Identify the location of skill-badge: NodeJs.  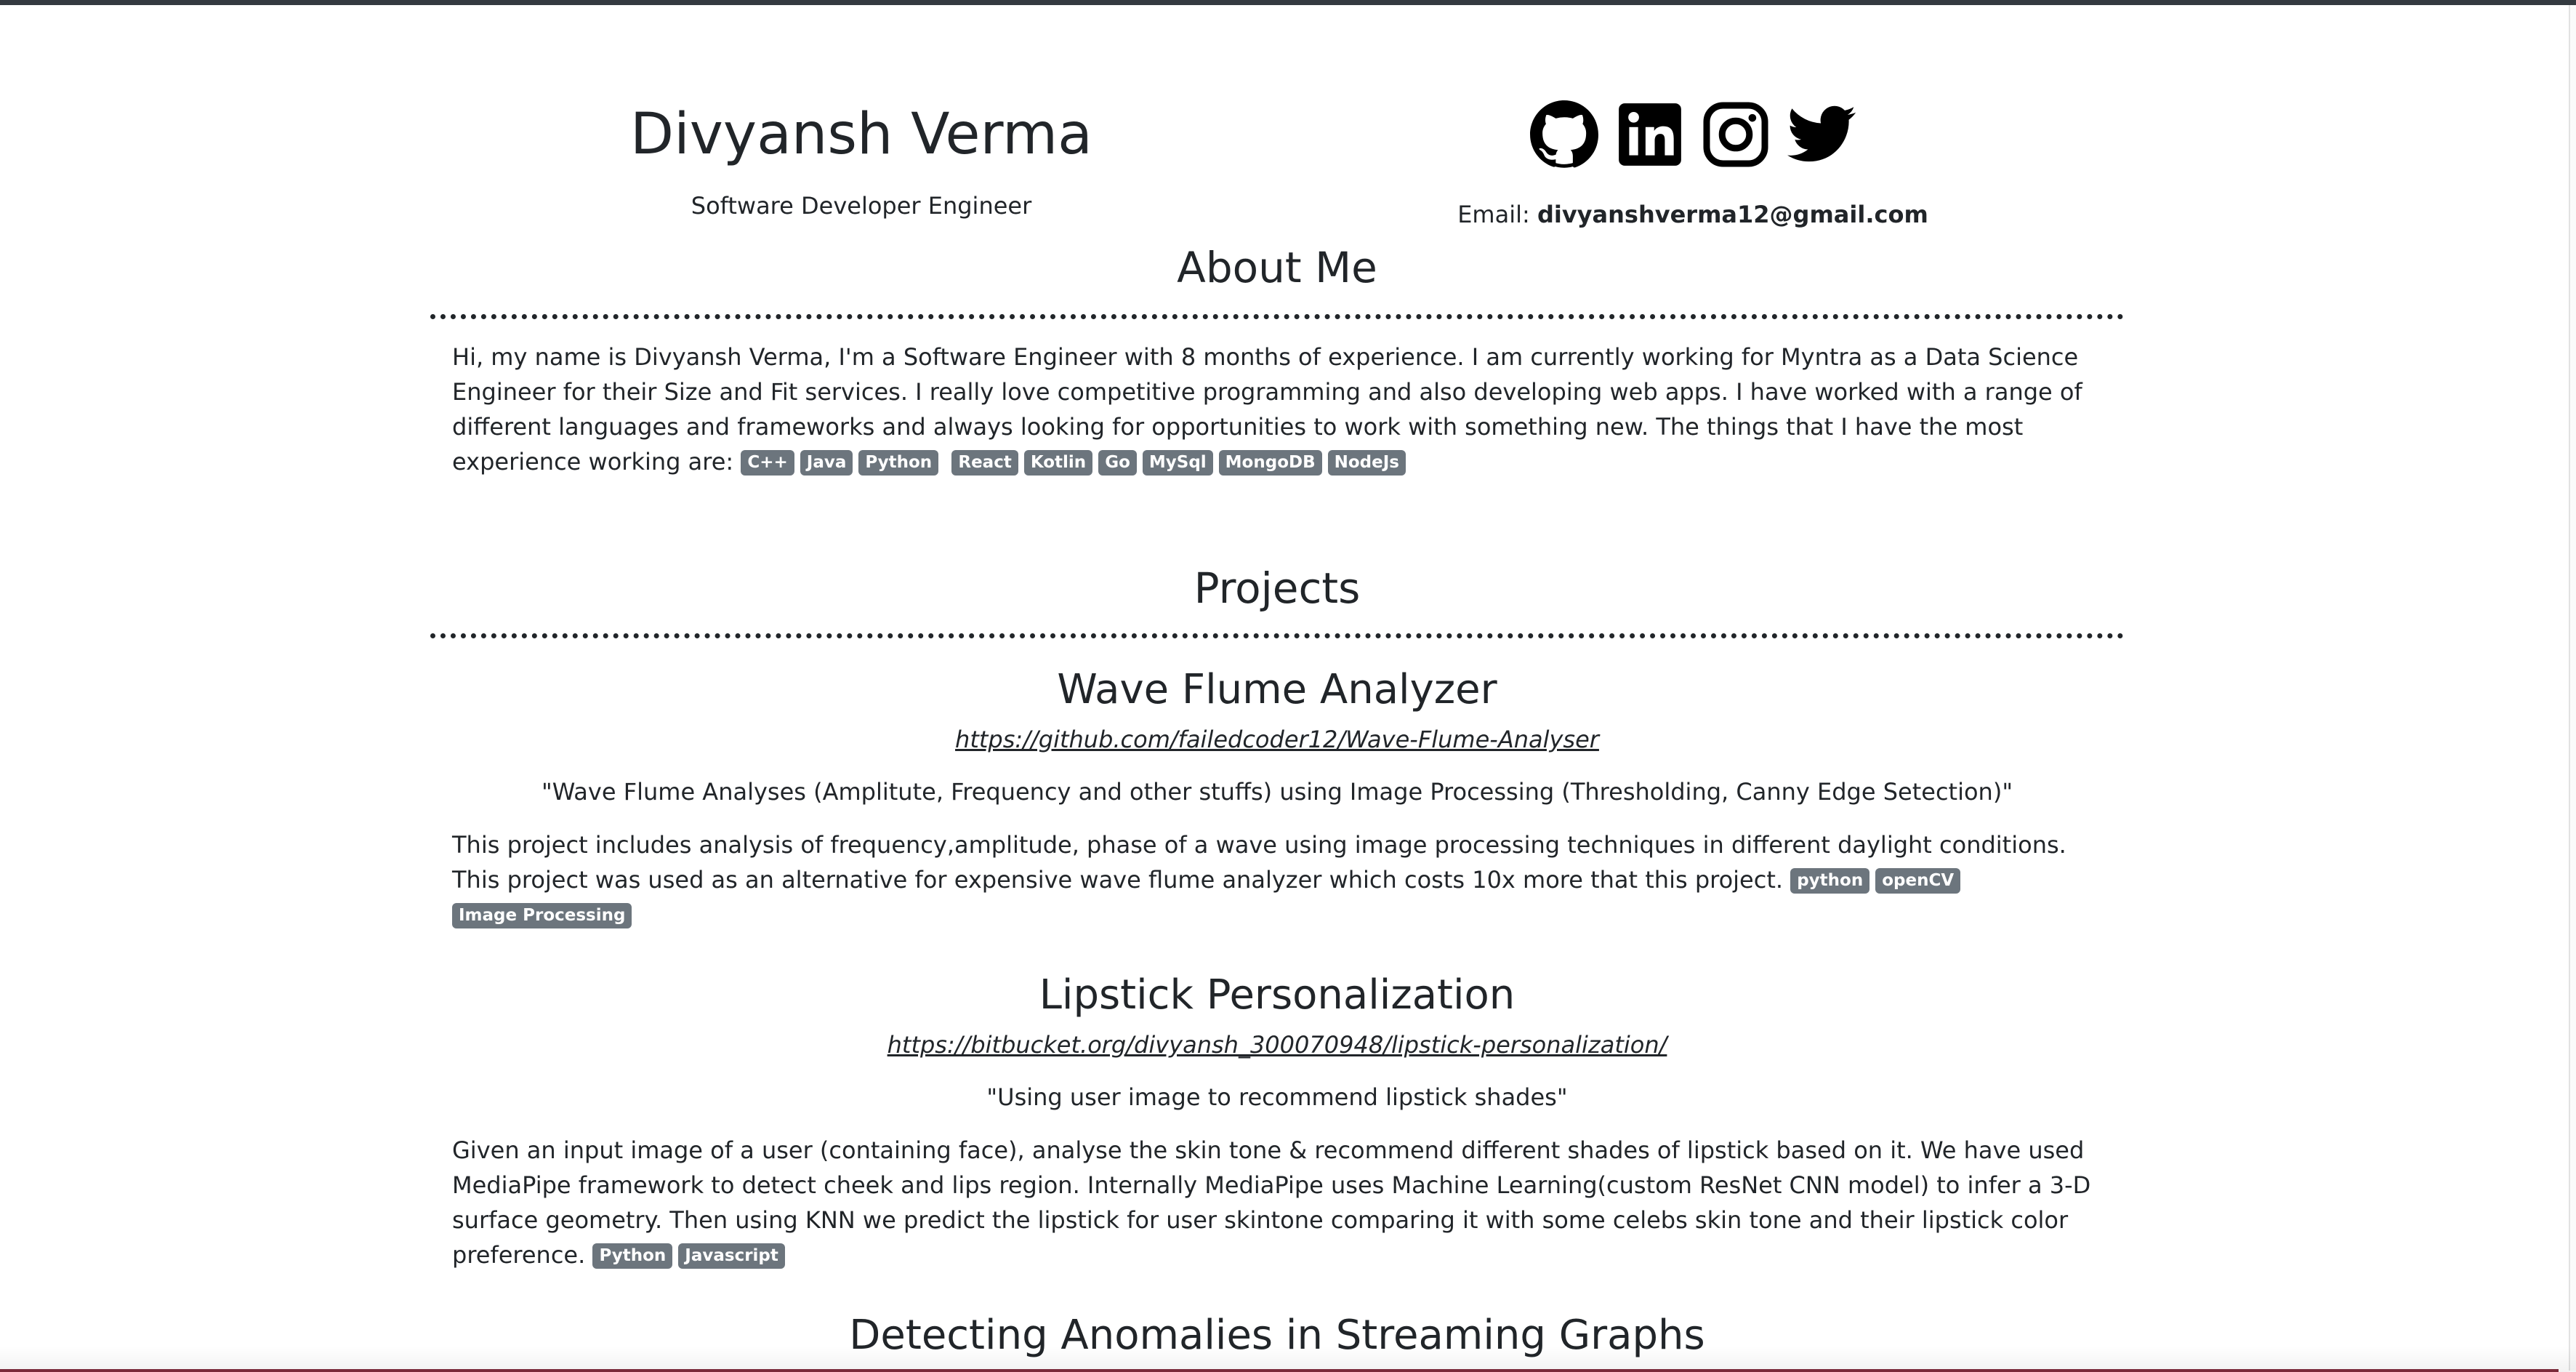
(1366, 463).